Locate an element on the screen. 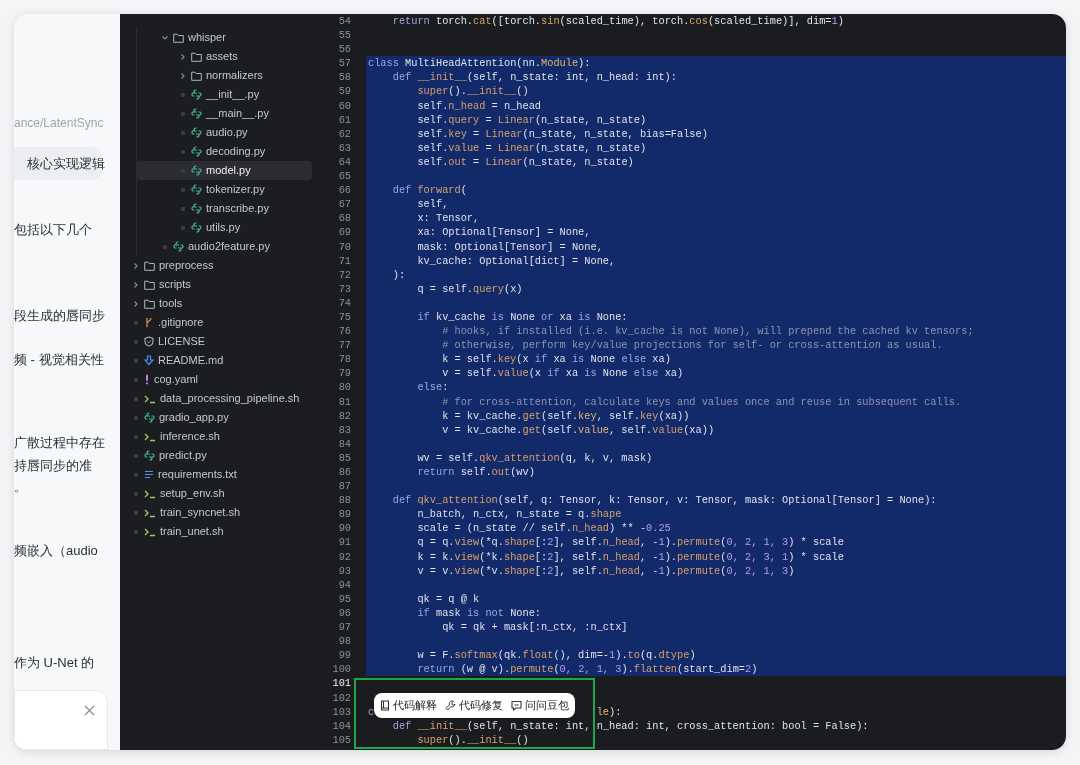 The height and width of the screenshot is (765, 1080). tree-item: cog.yaml is located at coordinates (219, 379).